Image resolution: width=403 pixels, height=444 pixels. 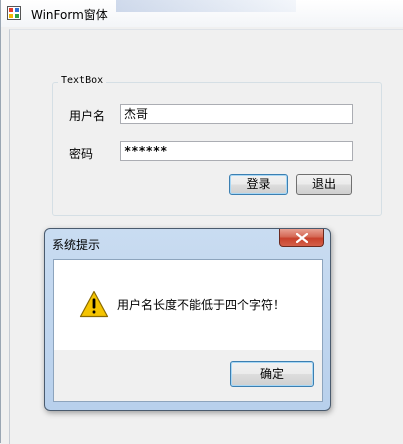 I want to click on close-button, so click(x=301, y=238).